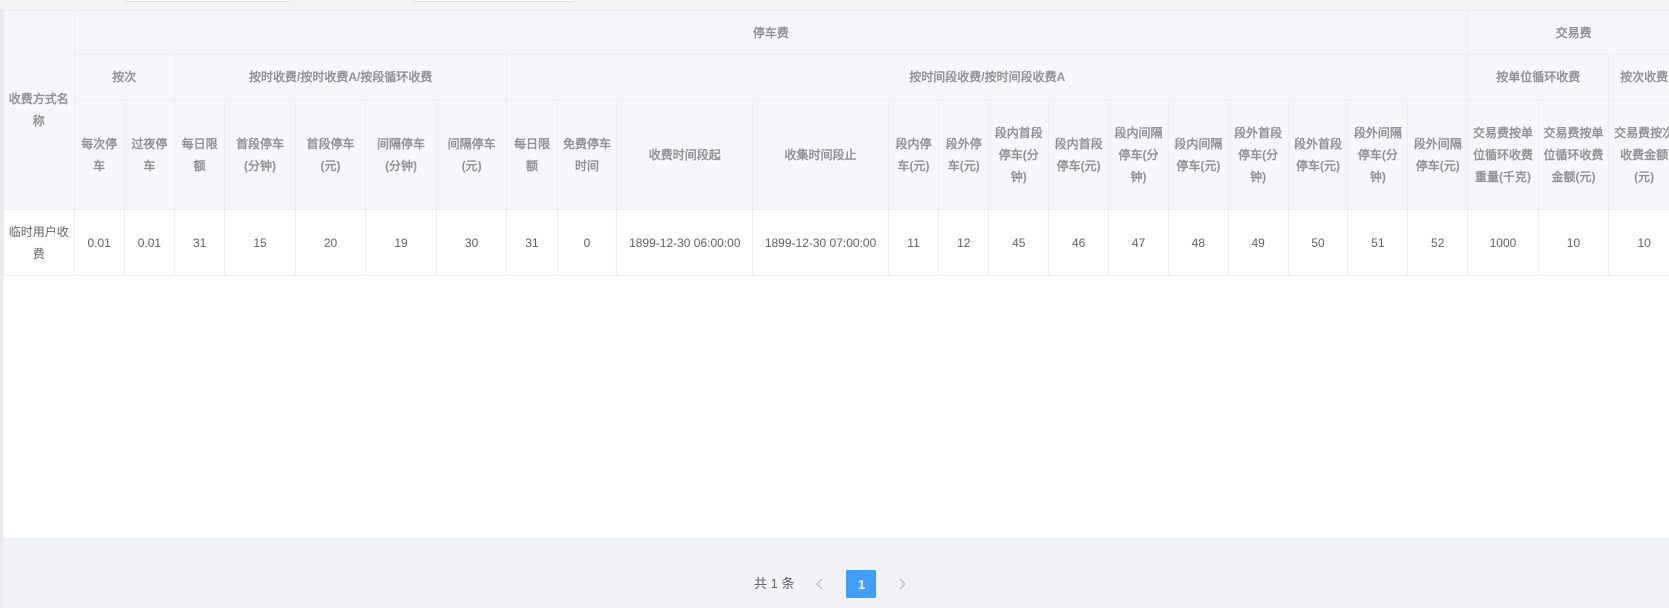 This screenshot has width=1669, height=608. Describe the element at coordinates (1258, 154) in the screenshot. I see `column-header: 段外首段停车(分钟)` at that location.